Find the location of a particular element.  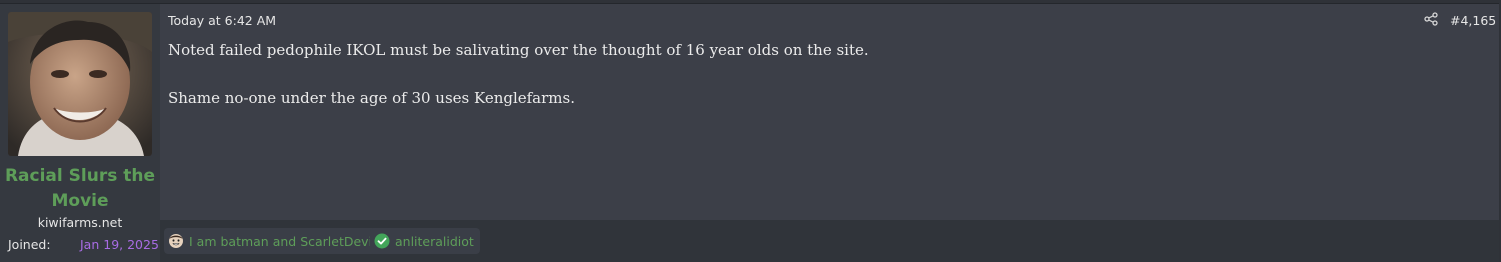

post-number: #4,165 is located at coordinates (1473, 20).